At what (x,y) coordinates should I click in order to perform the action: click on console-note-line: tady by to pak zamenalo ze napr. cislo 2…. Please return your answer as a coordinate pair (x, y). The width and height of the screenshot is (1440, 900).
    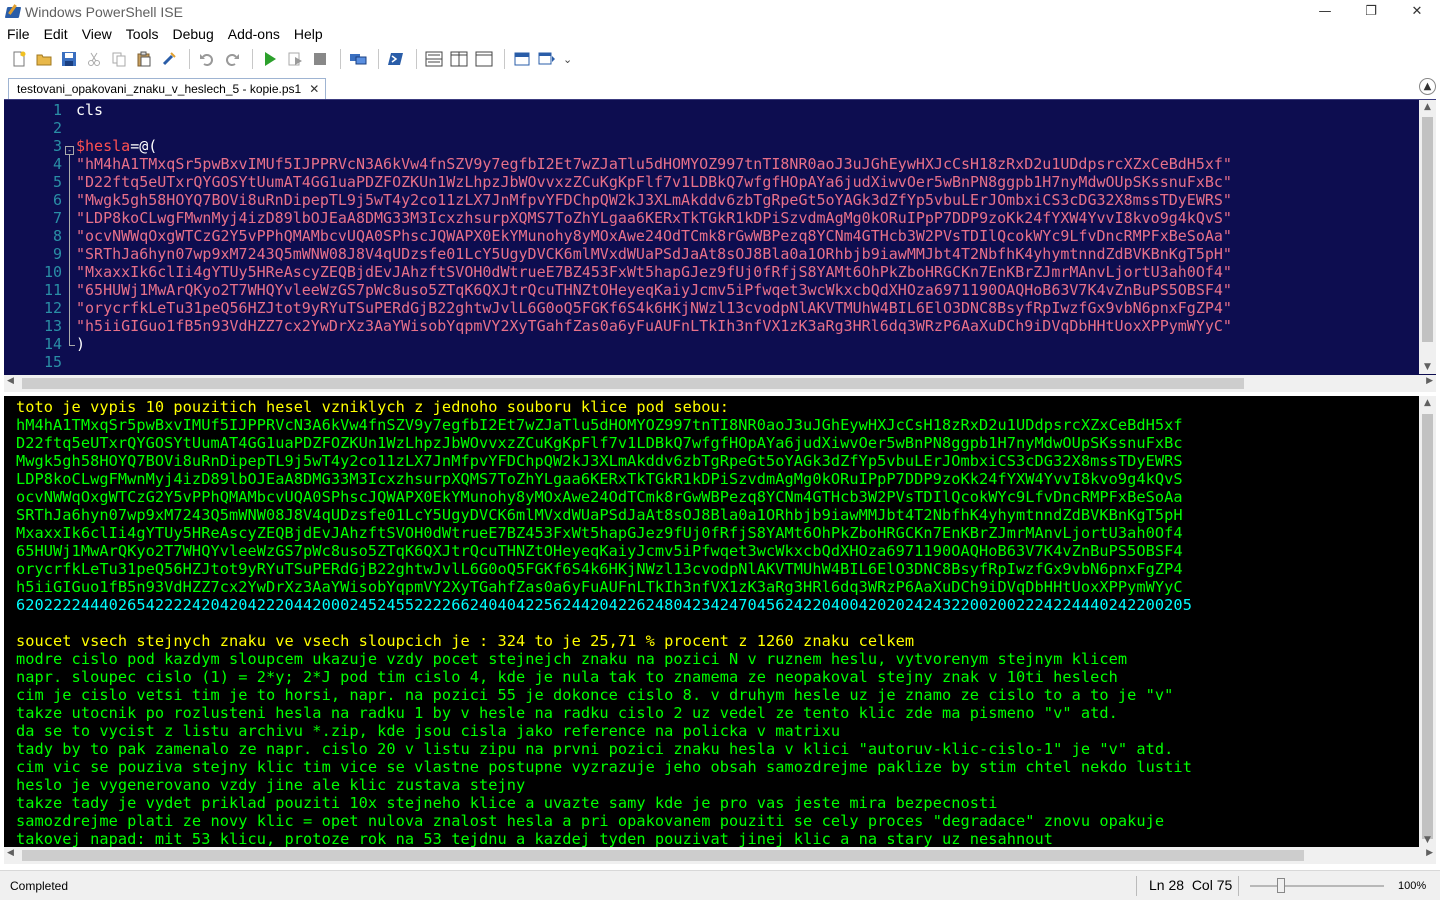
    Looking at the image, I should click on (595, 749).